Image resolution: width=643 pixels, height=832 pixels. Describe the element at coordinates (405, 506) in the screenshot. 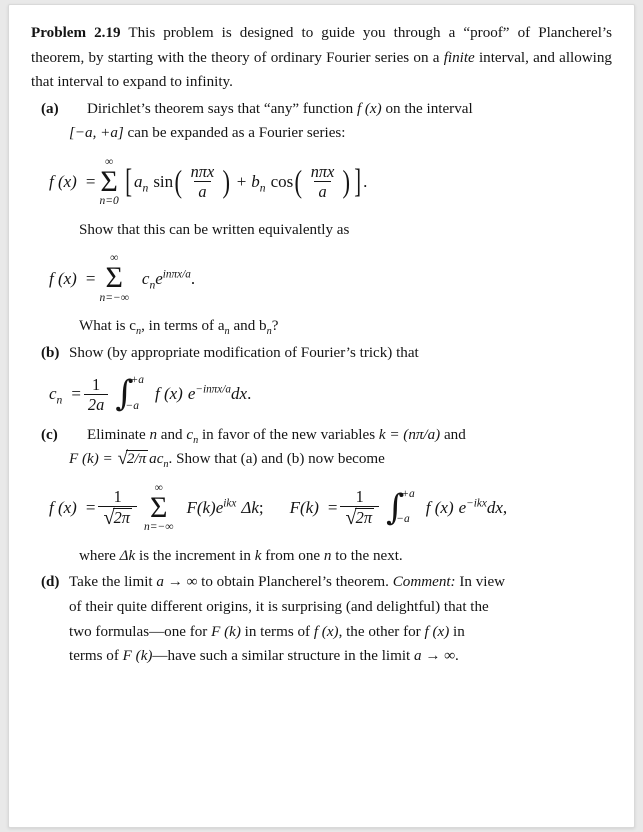

I see `eq4r-integral-limits: +a −a` at that location.